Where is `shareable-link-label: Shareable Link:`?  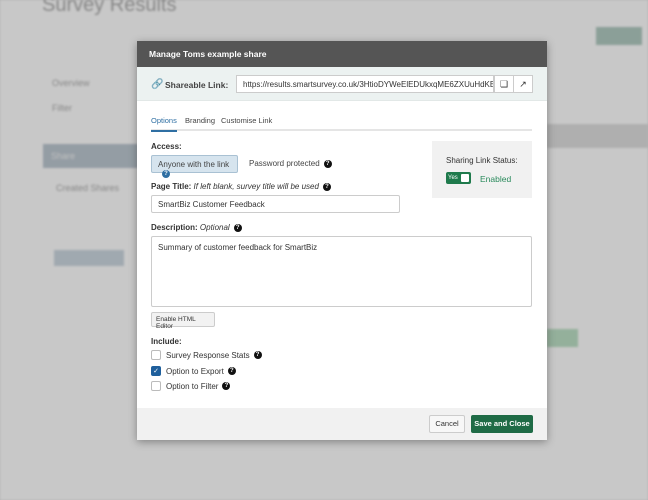
shareable-link-label: Shareable Link: is located at coordinates (197, 85).